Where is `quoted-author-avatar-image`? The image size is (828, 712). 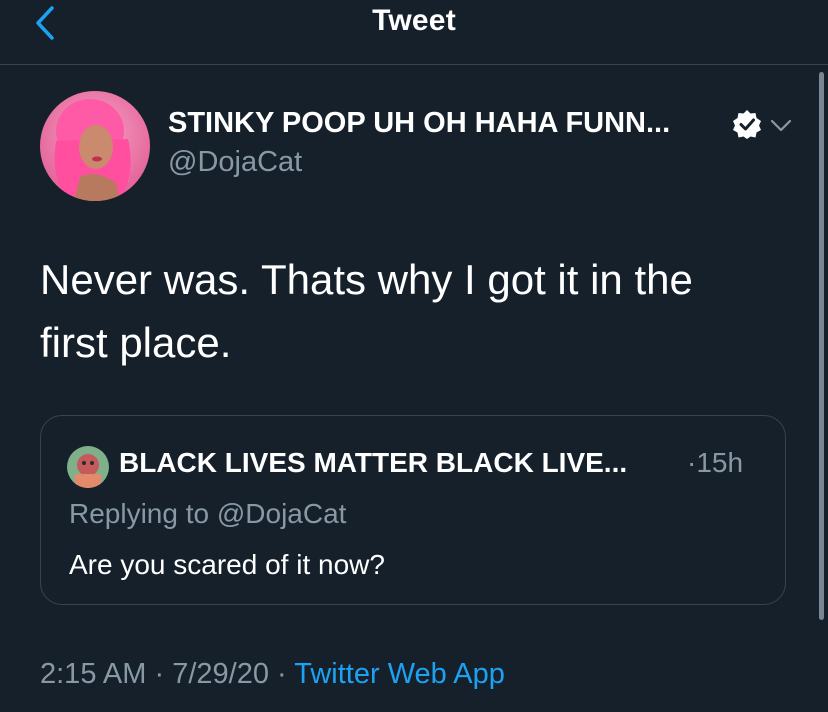
quoted-author-avatar-image is located at coordinates (88, 467).